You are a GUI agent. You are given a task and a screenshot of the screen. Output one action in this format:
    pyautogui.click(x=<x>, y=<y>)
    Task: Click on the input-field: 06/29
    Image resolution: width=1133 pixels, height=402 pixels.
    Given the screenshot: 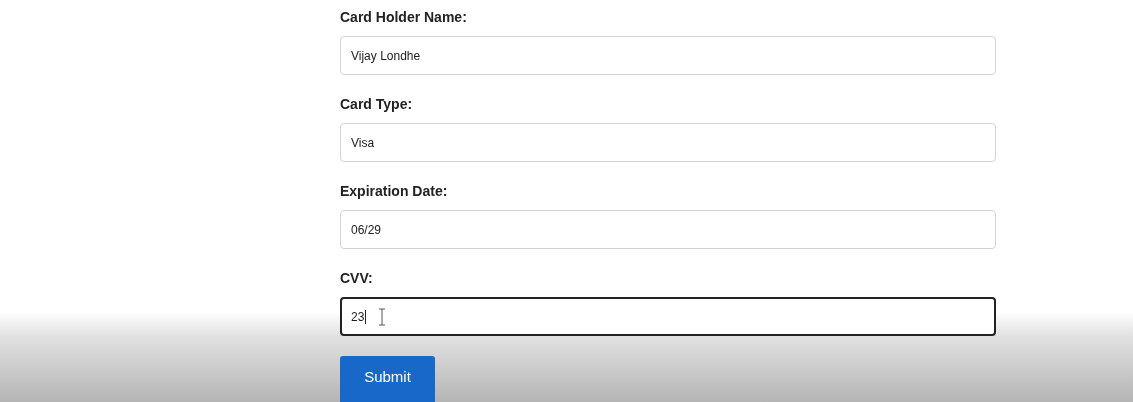 What is the action you would take?
    pyautogui.click(x=668, y=229)
    